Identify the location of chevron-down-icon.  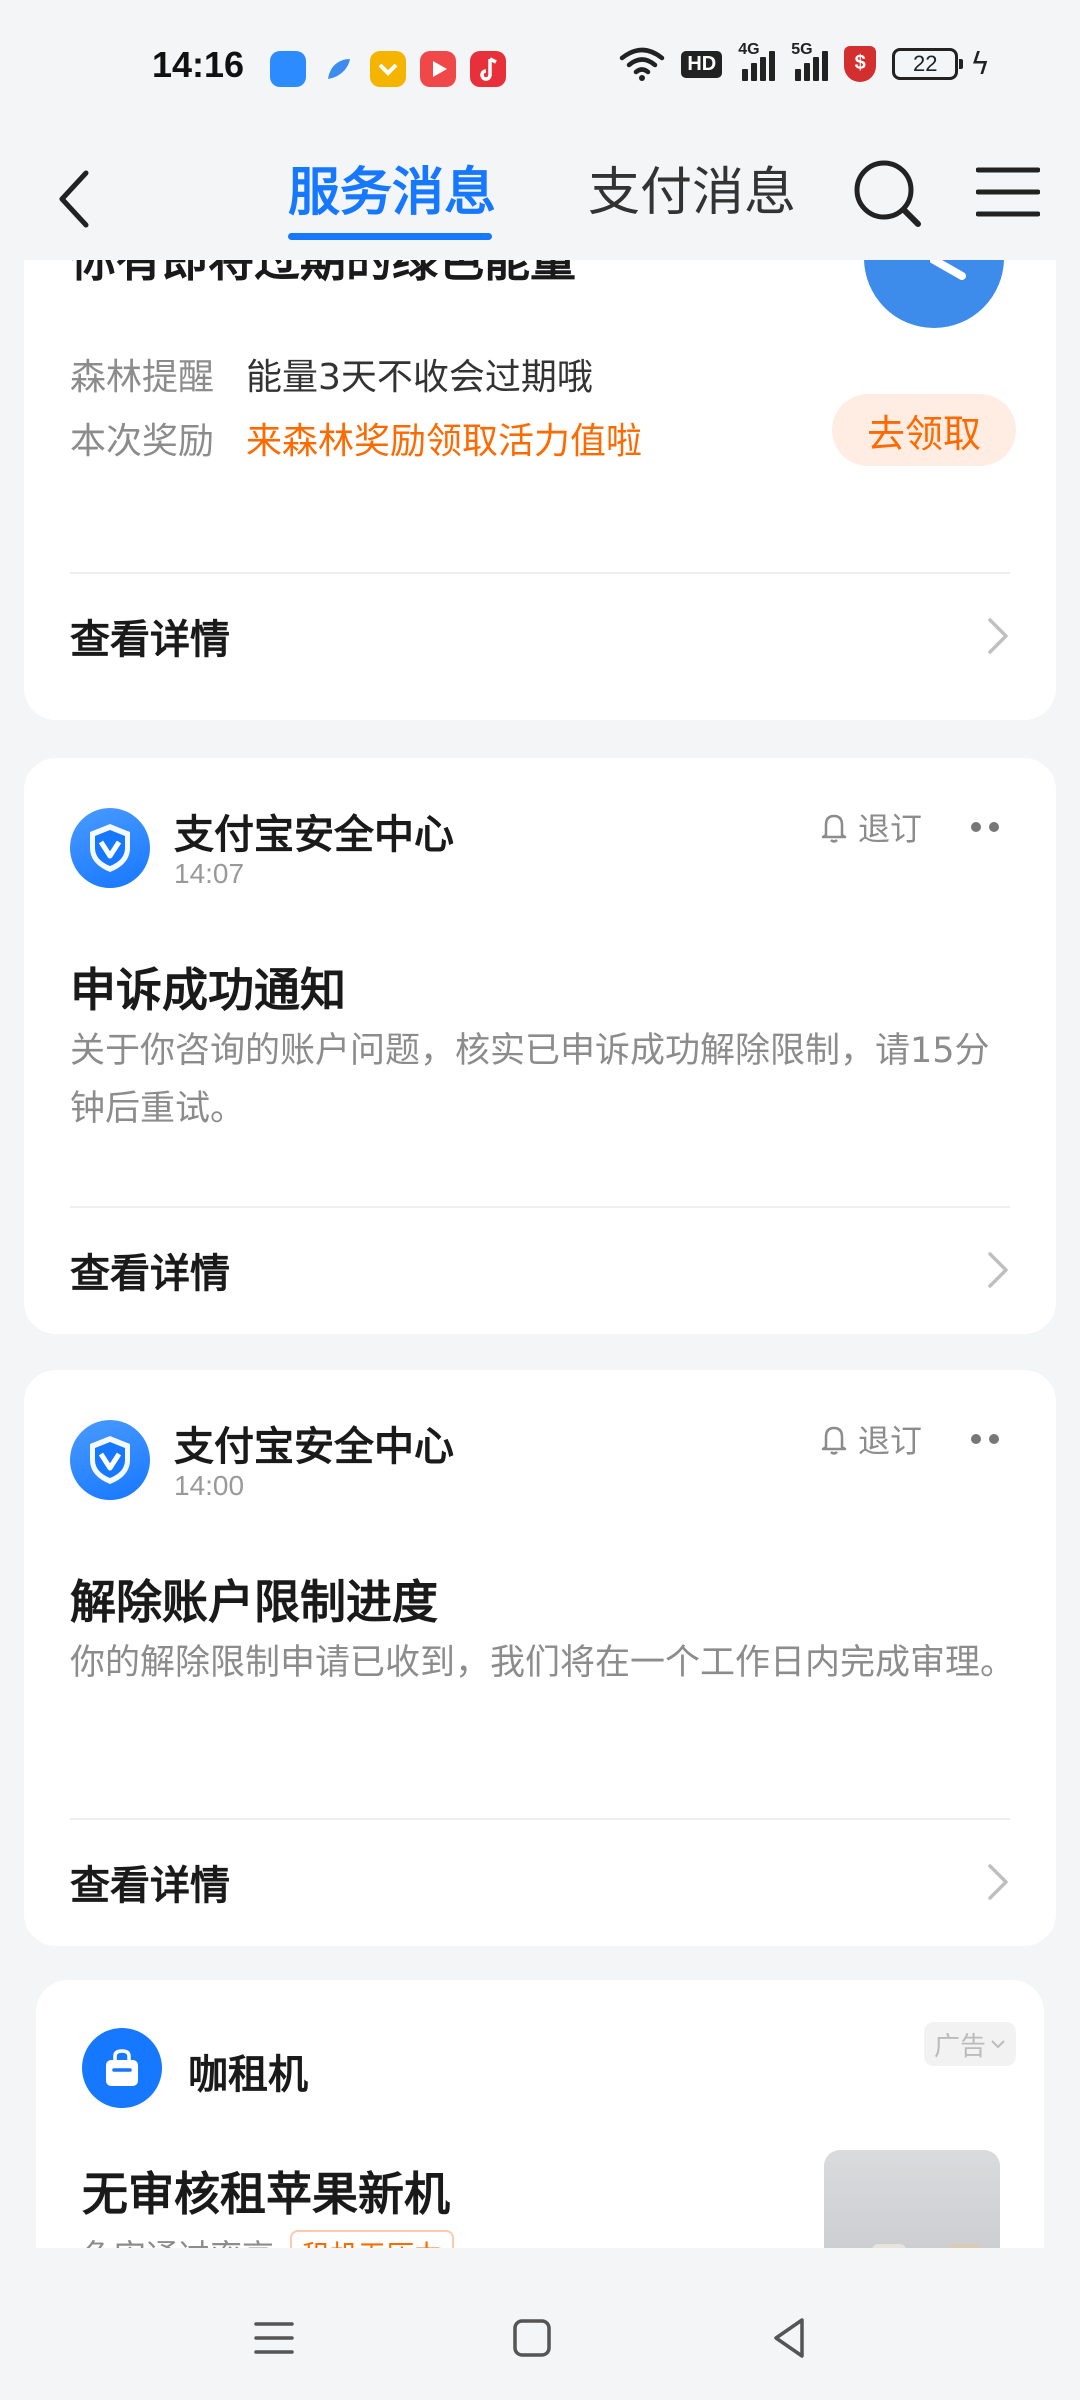
(998, 2044).